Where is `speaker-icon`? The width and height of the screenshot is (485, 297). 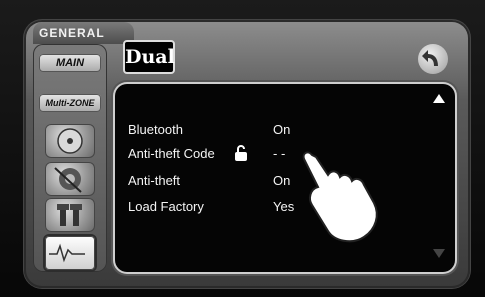
speaker-icon is located at coordinates (70, 179).